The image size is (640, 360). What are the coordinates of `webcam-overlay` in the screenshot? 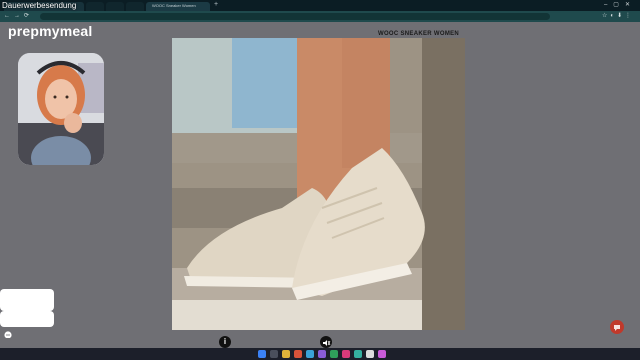 It's located at (61, 109).